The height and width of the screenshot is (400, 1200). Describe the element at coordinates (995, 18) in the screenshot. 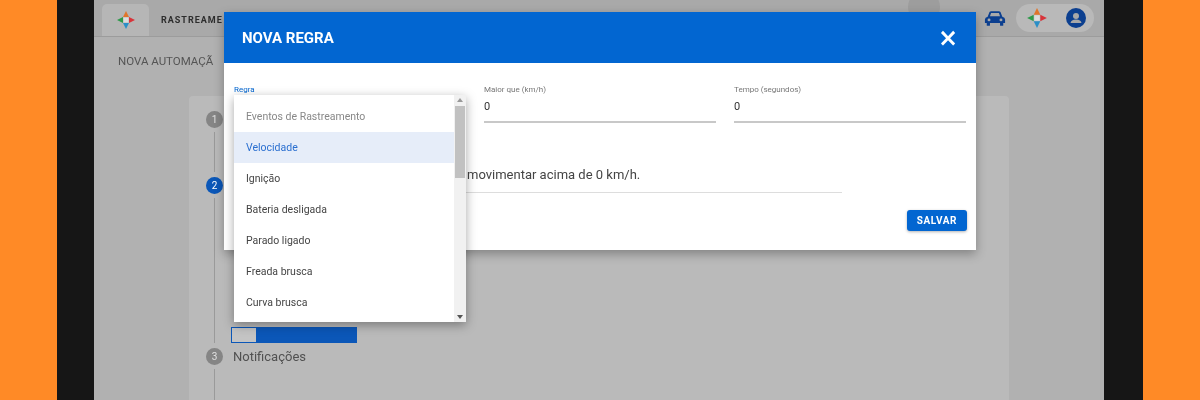

I see `car-icon` at that location.